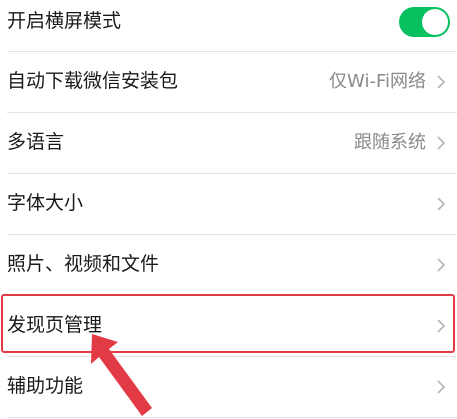 This screenshot has height=419, width=457. Describe the element at coordinates (377, 81) in the screenshot. I see `settings-row-value: 仅Wi-Fi网络` at that location.